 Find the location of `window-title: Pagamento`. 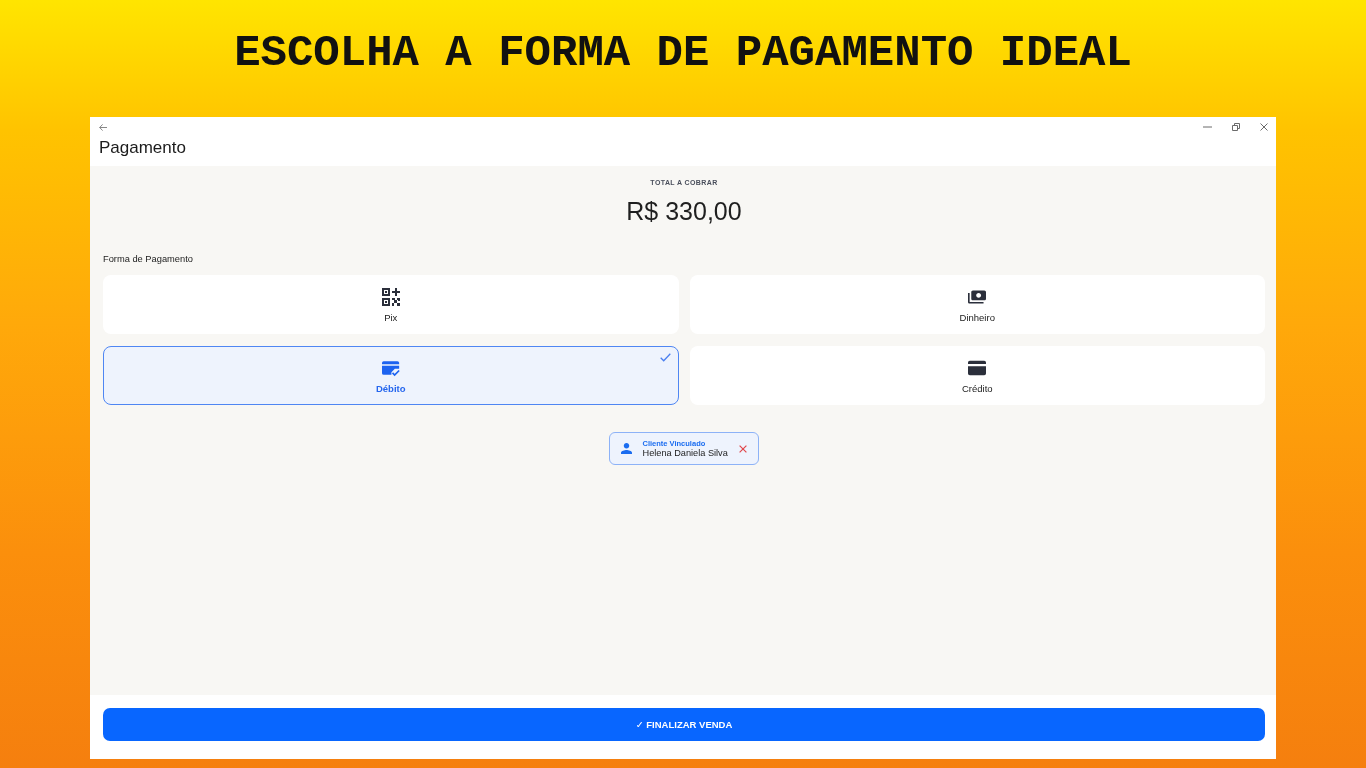

window-title: Pagamento is located at coordinates (142, 148).